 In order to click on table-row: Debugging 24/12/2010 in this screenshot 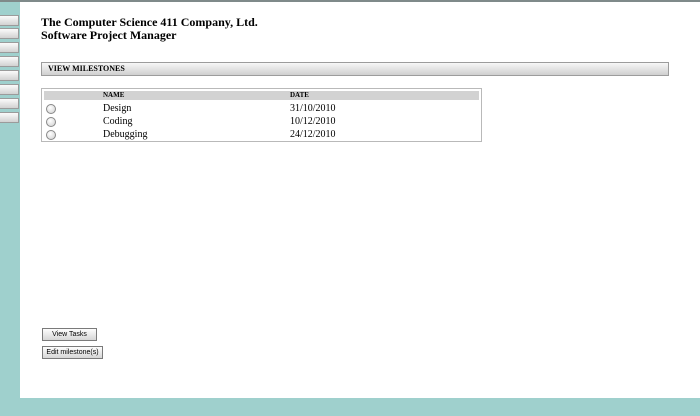, I will do `click(261, 134)`.